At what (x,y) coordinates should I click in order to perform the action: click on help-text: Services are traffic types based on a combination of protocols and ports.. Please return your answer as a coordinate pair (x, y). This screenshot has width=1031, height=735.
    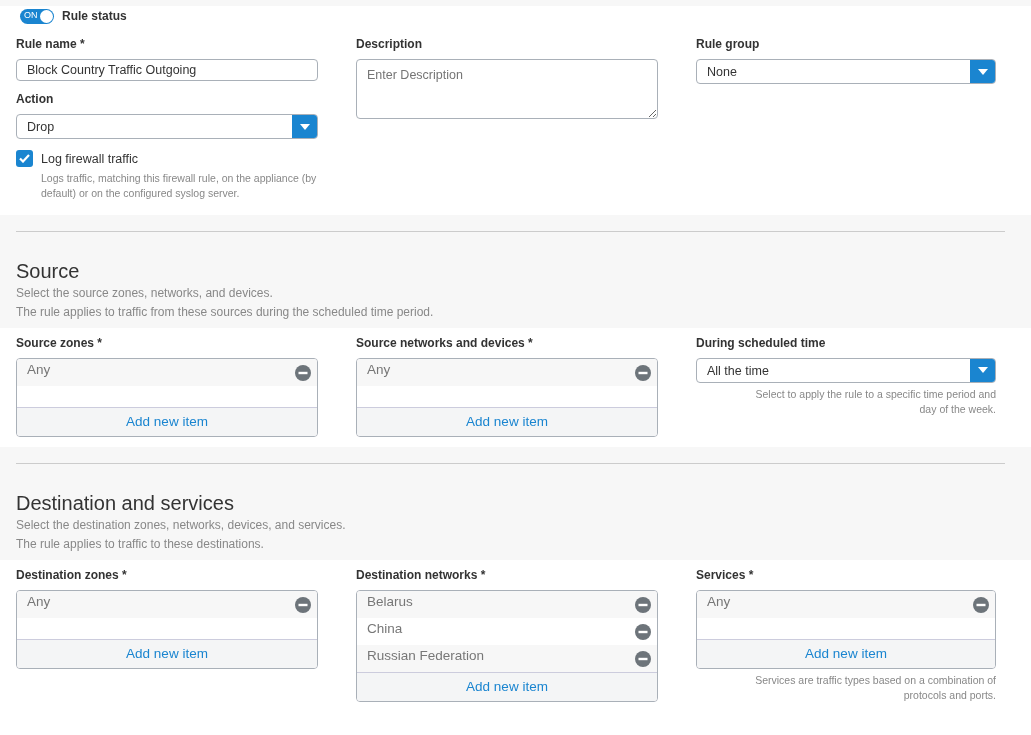
    Looking at the image, I should click on (875, 687).